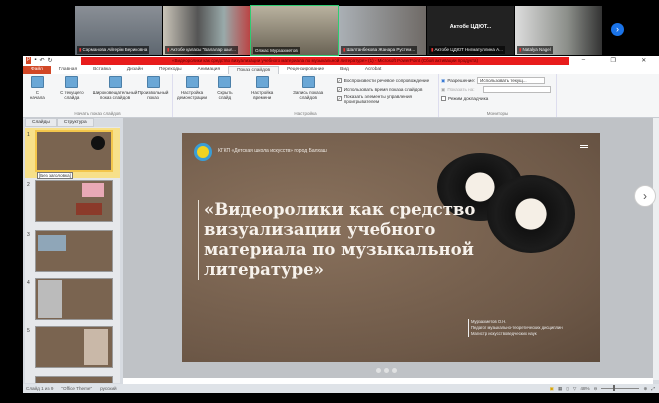  I want to click on restore-button: ❐, so click(612, 60).